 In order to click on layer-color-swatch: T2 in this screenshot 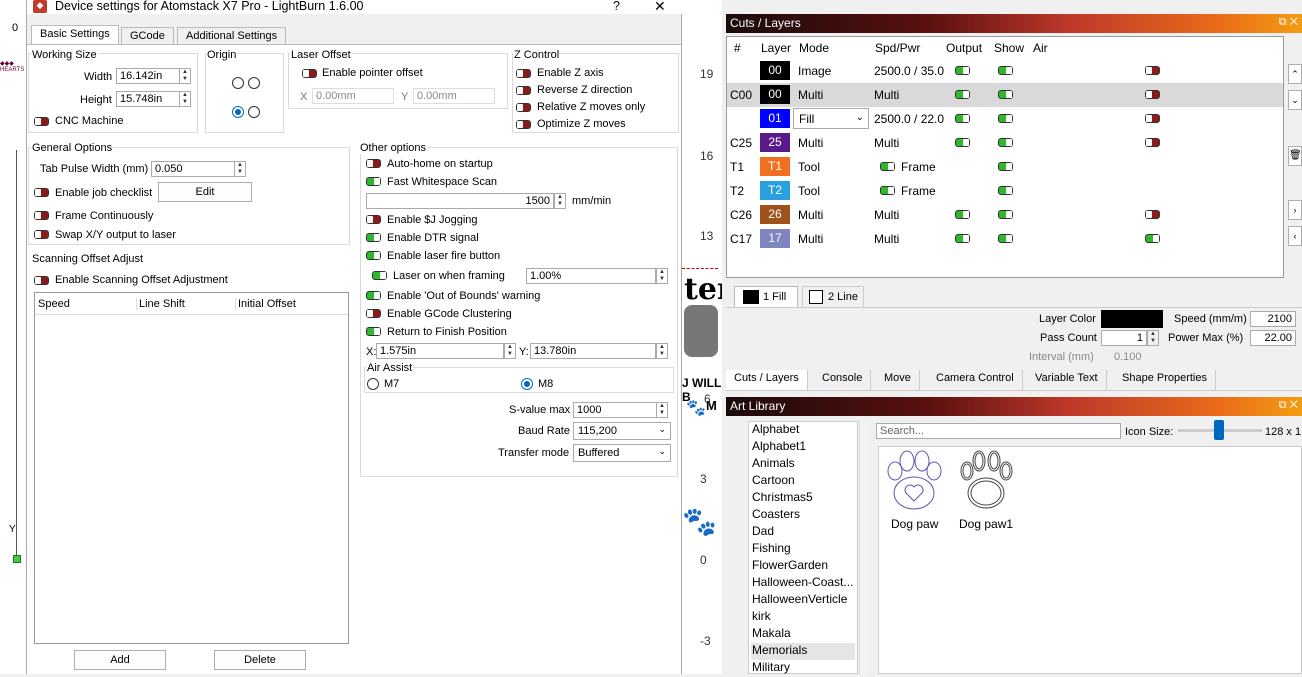, I will do `click(775, 190)`.